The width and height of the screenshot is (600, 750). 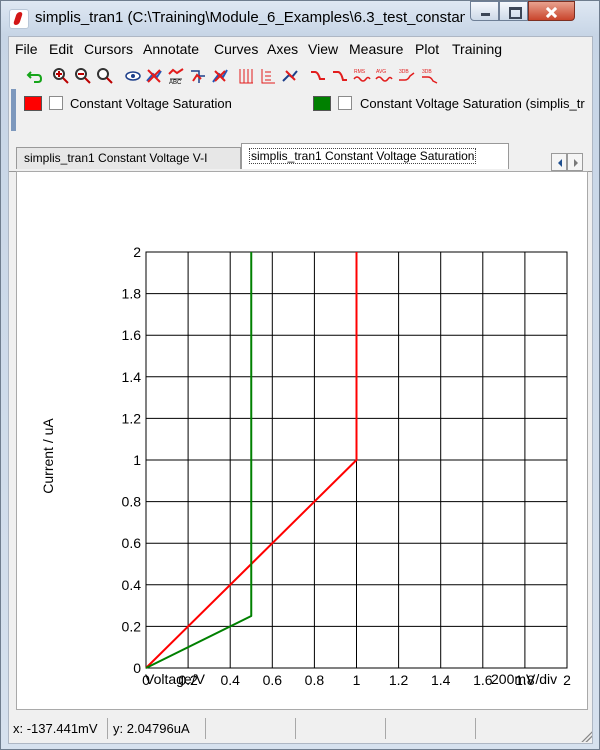 I want to click on zoom-fit-icon, so click(x=105, y=76).